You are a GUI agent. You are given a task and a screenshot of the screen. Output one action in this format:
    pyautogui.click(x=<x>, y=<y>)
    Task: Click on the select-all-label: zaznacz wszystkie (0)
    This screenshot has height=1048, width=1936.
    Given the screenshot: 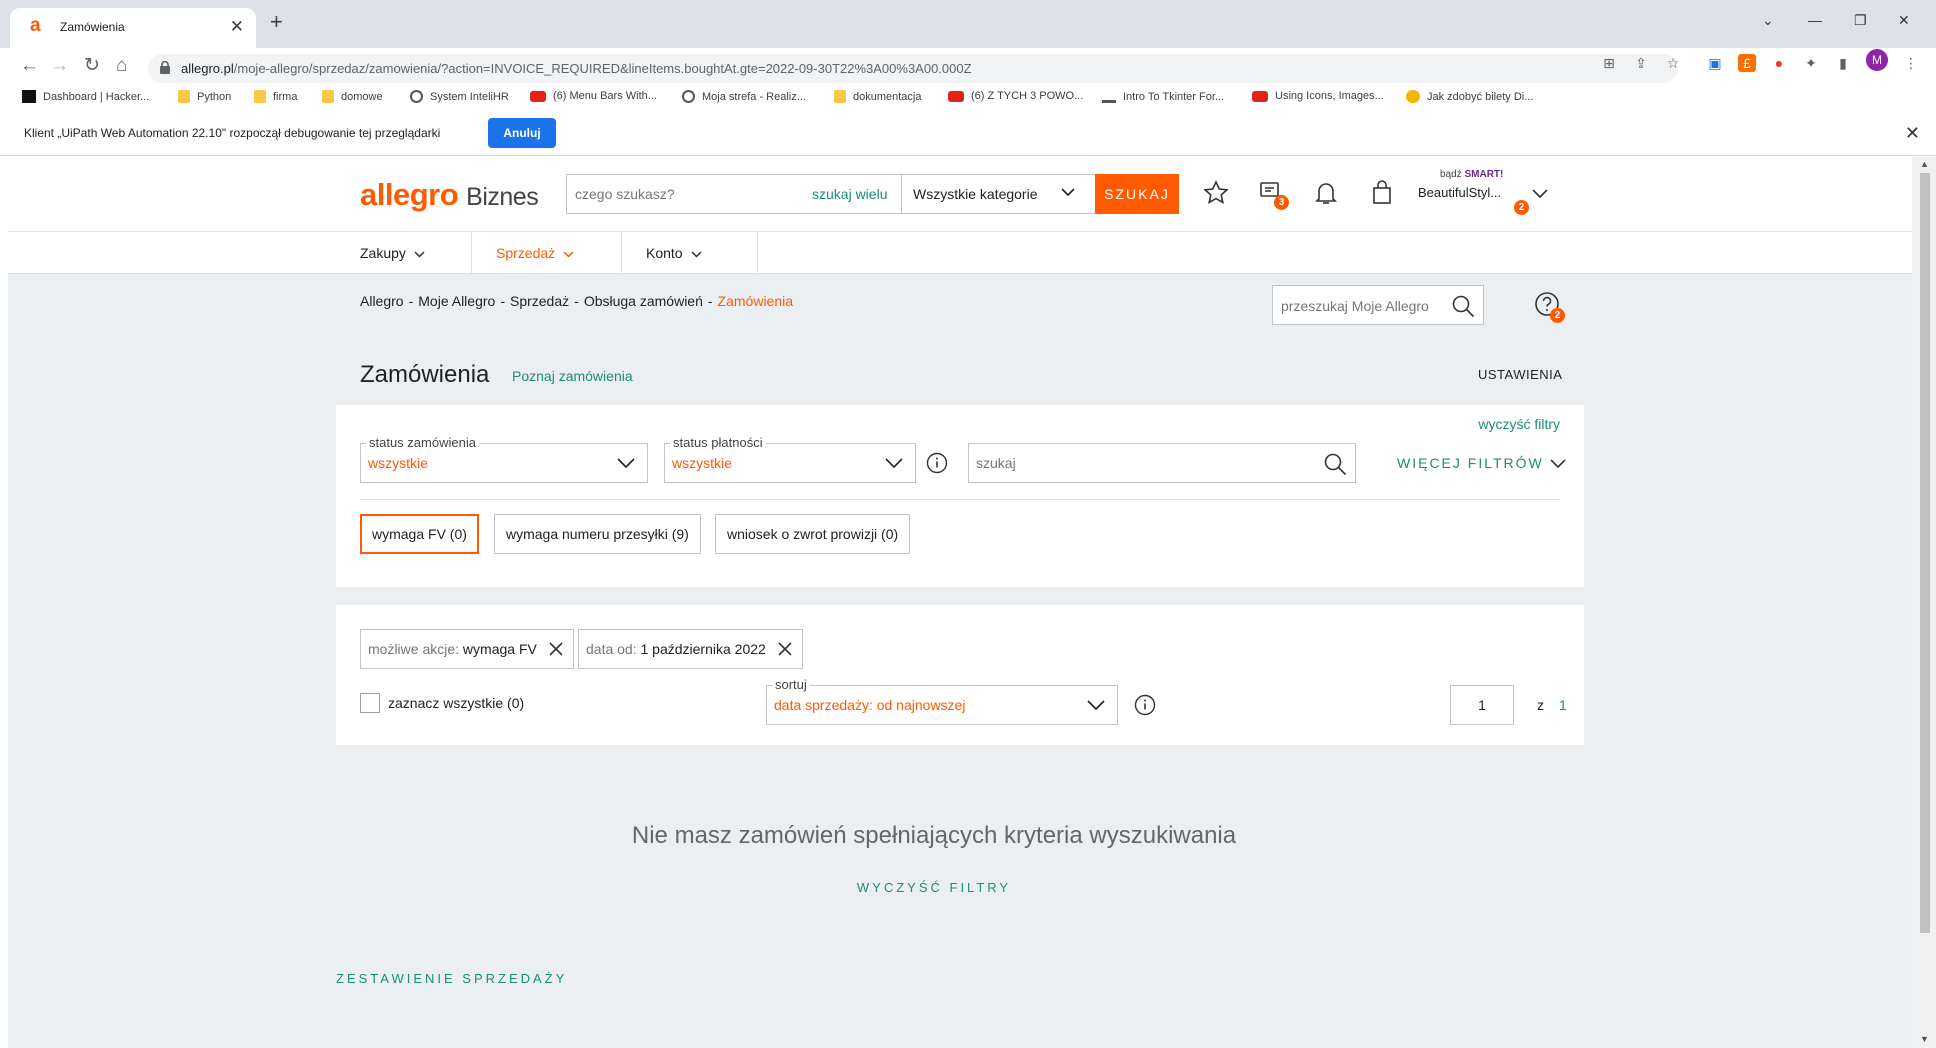 What is the action you would take?
    pyautogui.click(x=456, y=703)
    